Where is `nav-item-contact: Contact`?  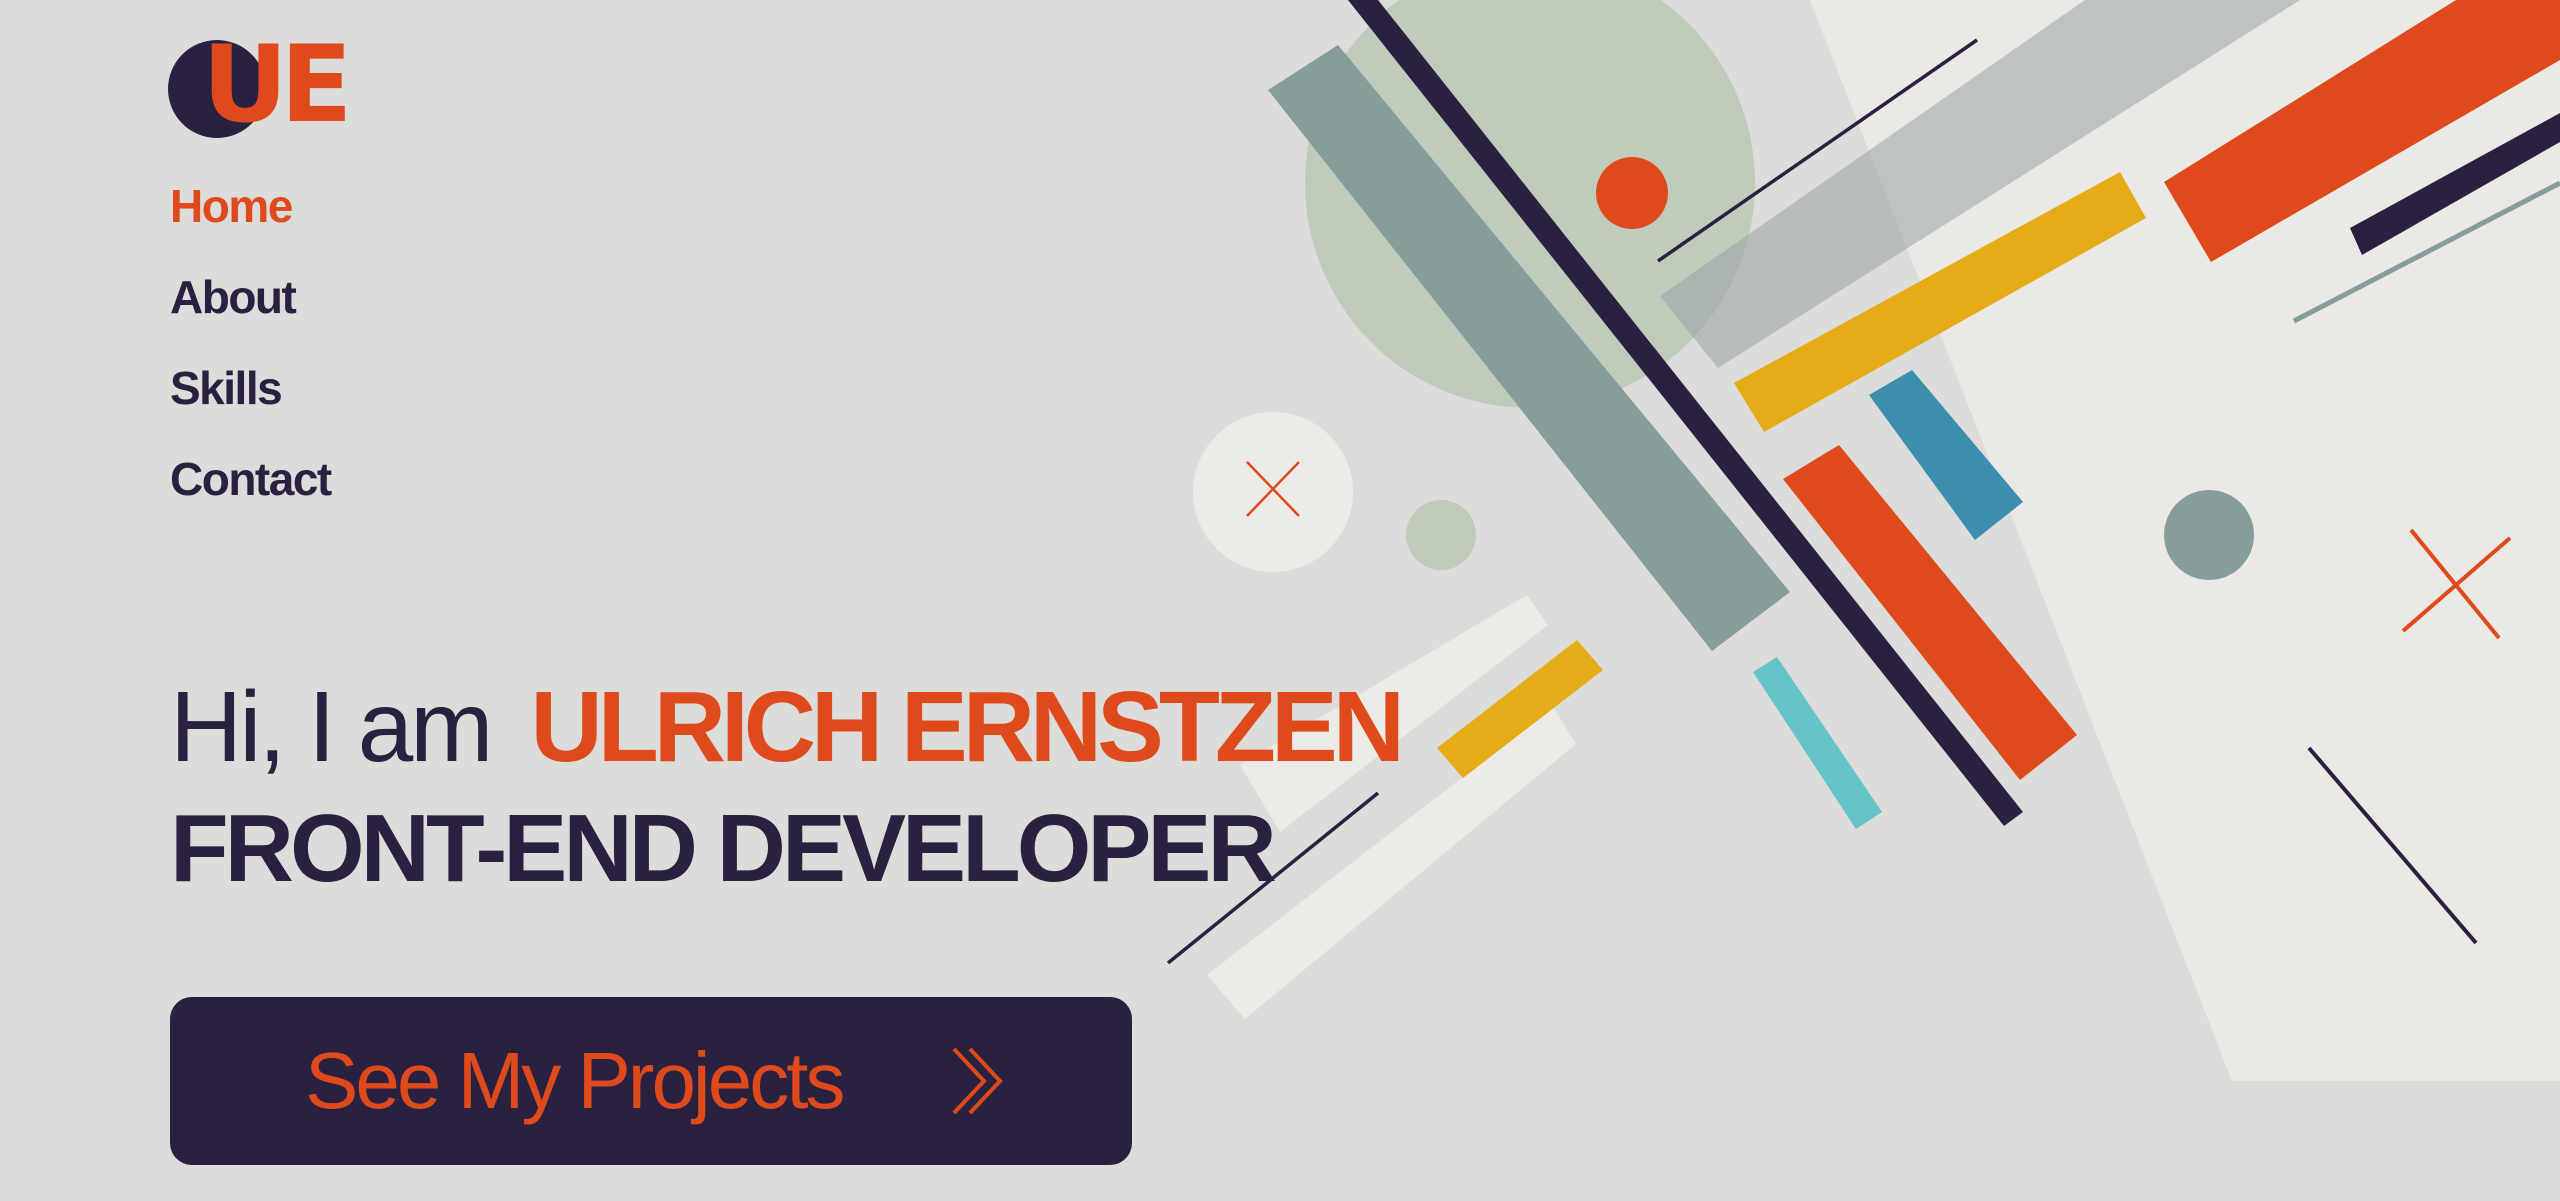
nav-item-contact: Contact is located at coordinates (251, 494).